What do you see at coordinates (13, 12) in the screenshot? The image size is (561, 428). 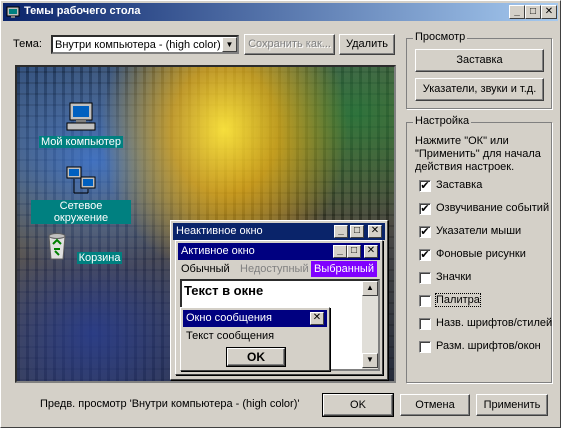 I see `themes-app-icon` at bounding box center [13, 12].